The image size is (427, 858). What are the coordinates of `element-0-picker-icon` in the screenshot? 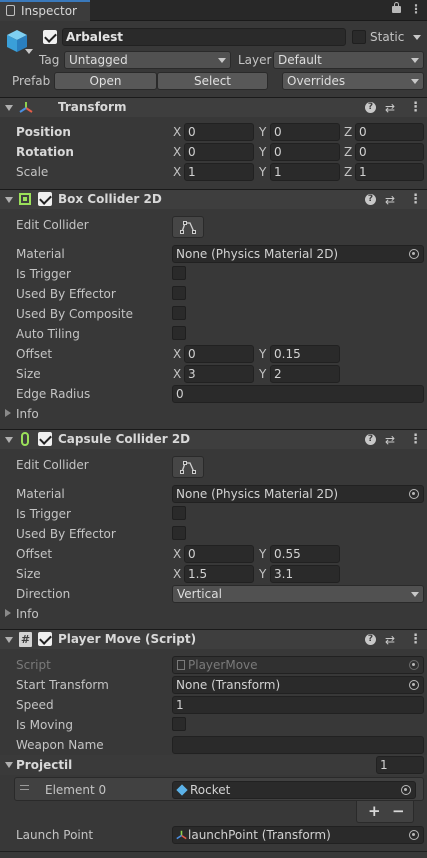 It's located at (406, 790).